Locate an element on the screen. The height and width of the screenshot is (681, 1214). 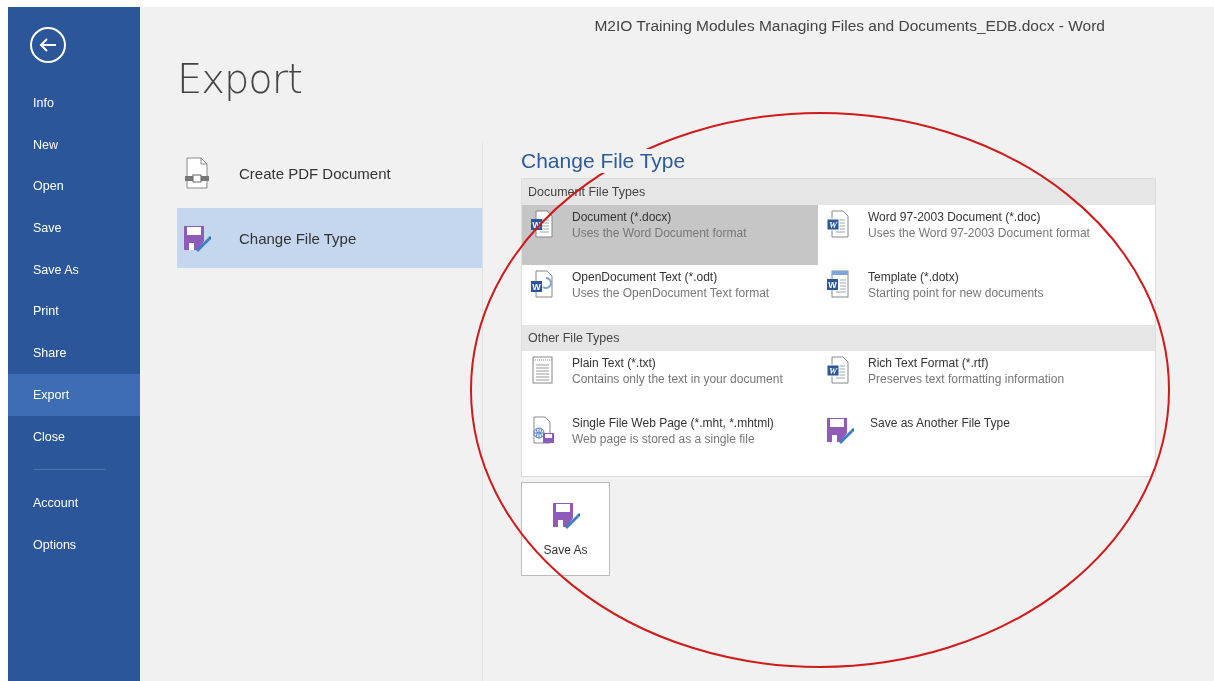
page-title: Export is located at coordinates (240, 79).